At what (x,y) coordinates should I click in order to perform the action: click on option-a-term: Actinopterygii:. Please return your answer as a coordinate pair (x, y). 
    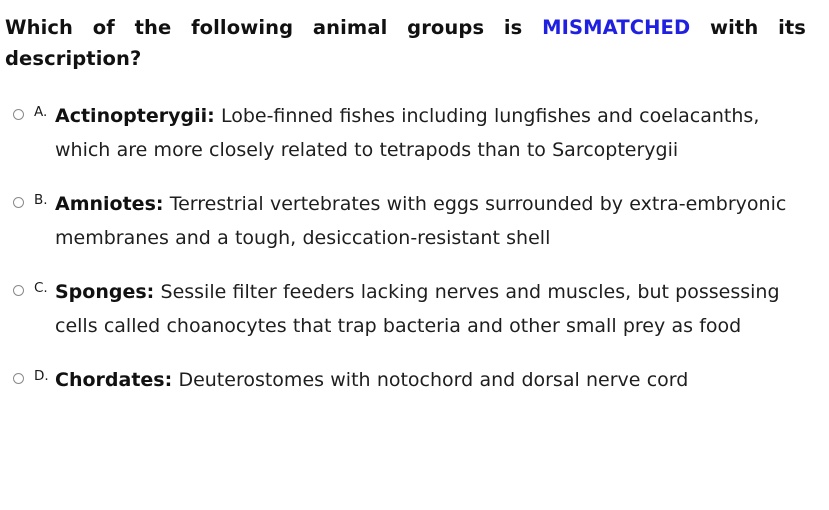
    Looking at the image, I should click on (135, 116).